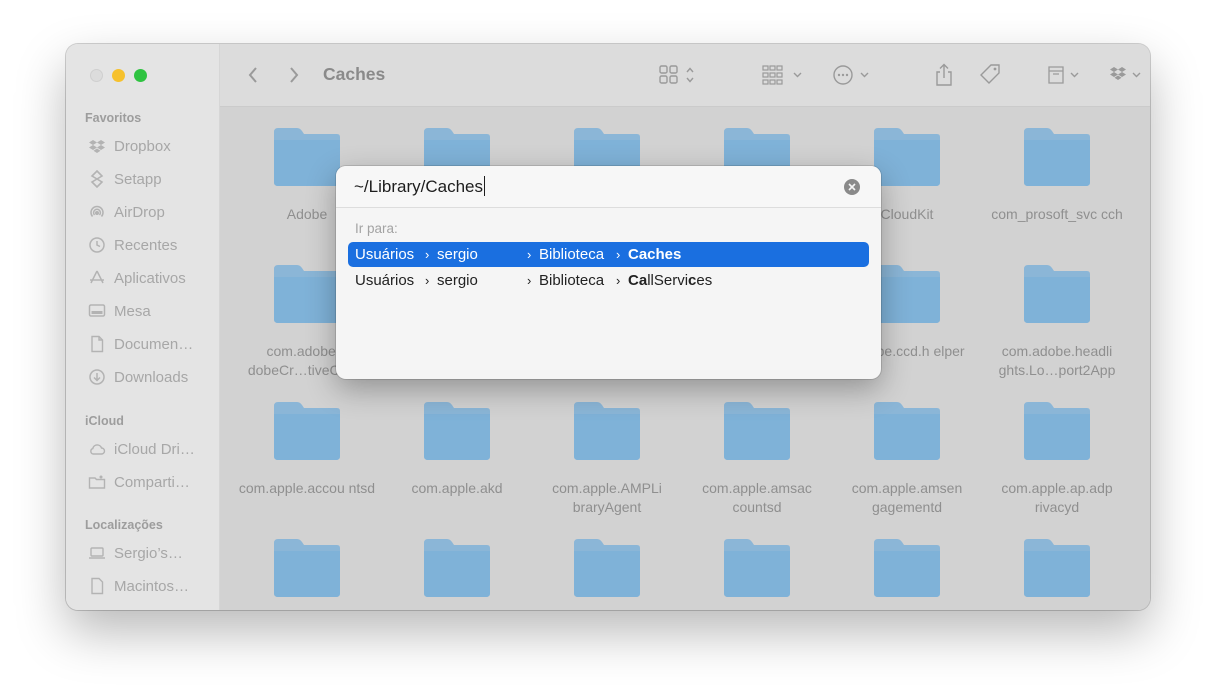 This screenshot has height=697, width=1216. I want to click on share-icon, so click(944, 74).